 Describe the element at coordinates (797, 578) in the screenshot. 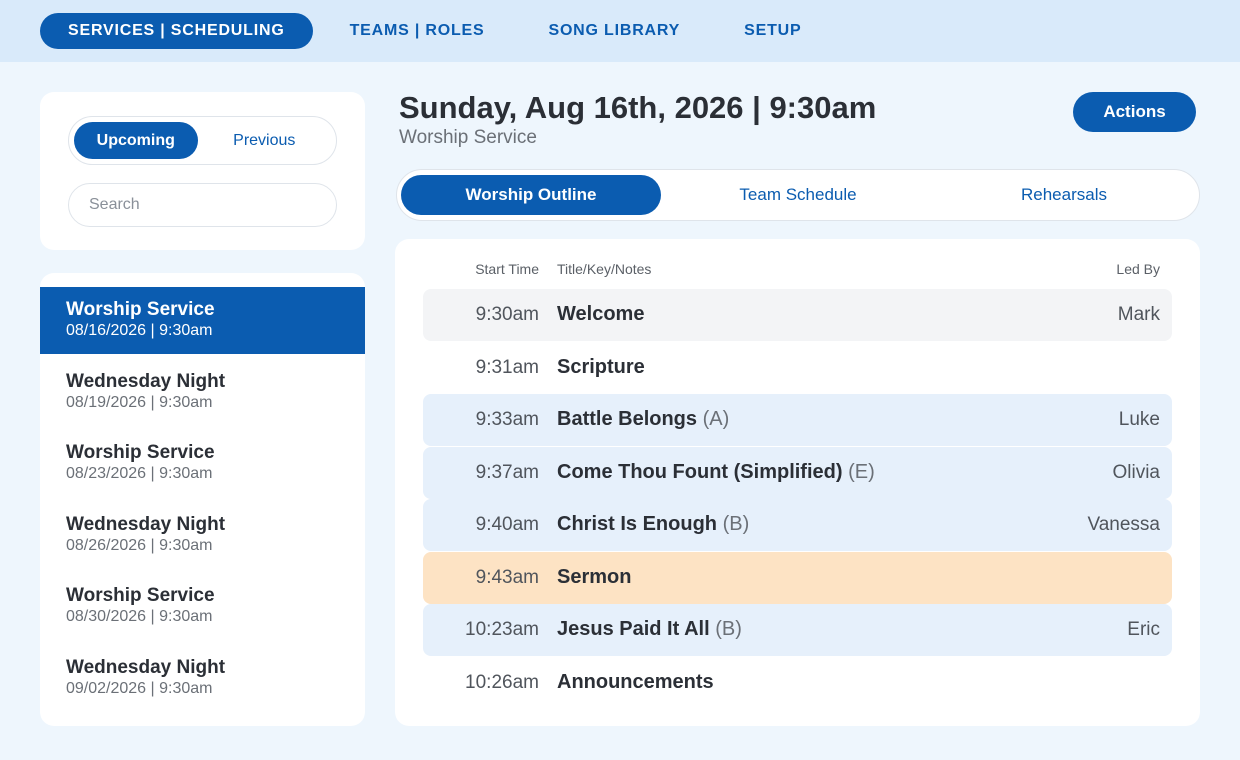

I see `outline-row: 9:43am Sermon` at that location.